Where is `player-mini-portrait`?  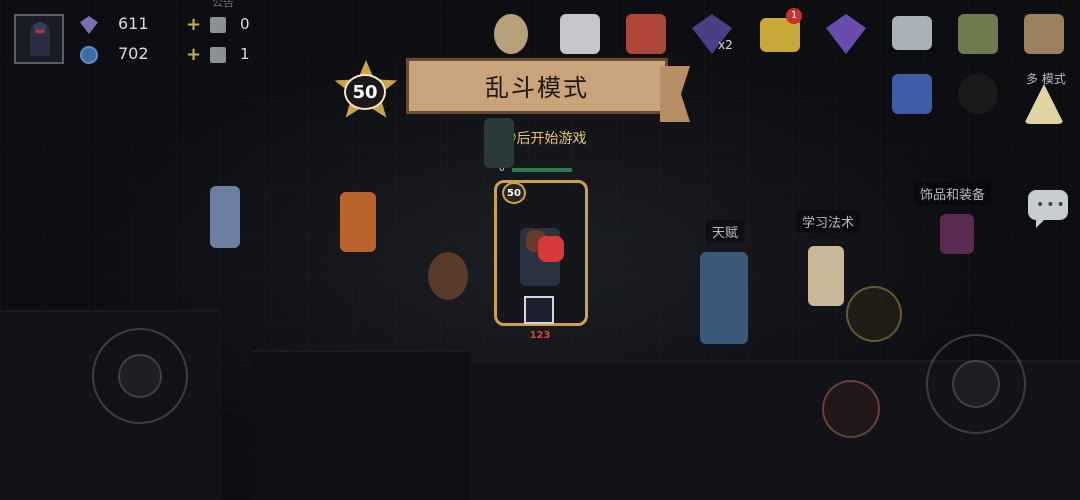
player-mini-portrait is located at coordinates (539, 310).